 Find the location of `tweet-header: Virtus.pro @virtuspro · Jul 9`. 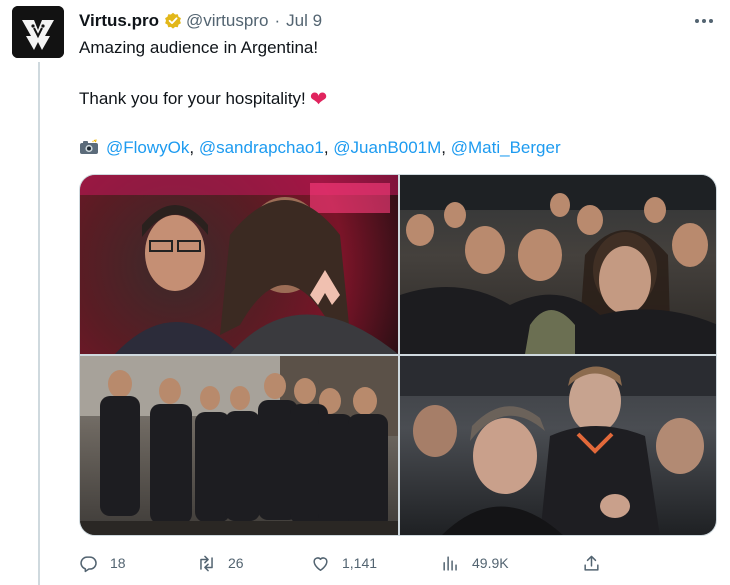

tweet-header: Virtus.pro @virtuspro · Jul 9 is located at coordinates (200, 21).